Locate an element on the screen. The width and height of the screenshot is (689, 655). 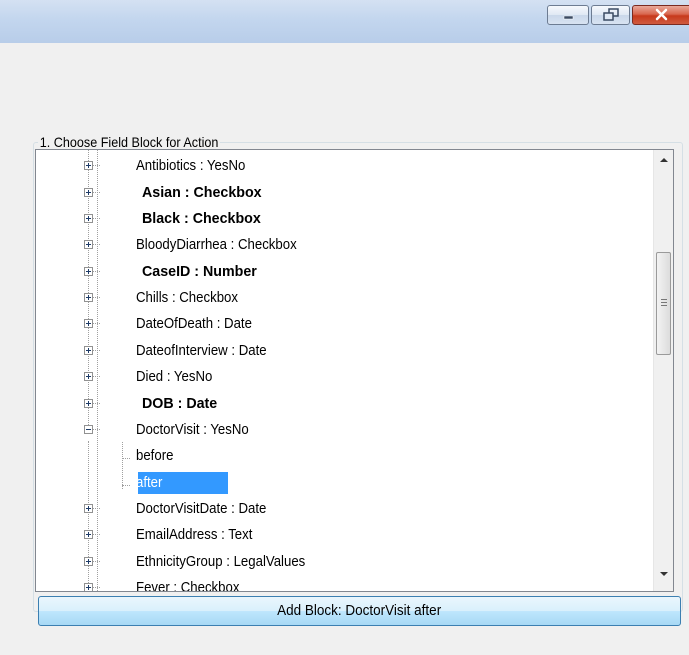
tree-child-node-selected: after is located at coordinates (344, 484).